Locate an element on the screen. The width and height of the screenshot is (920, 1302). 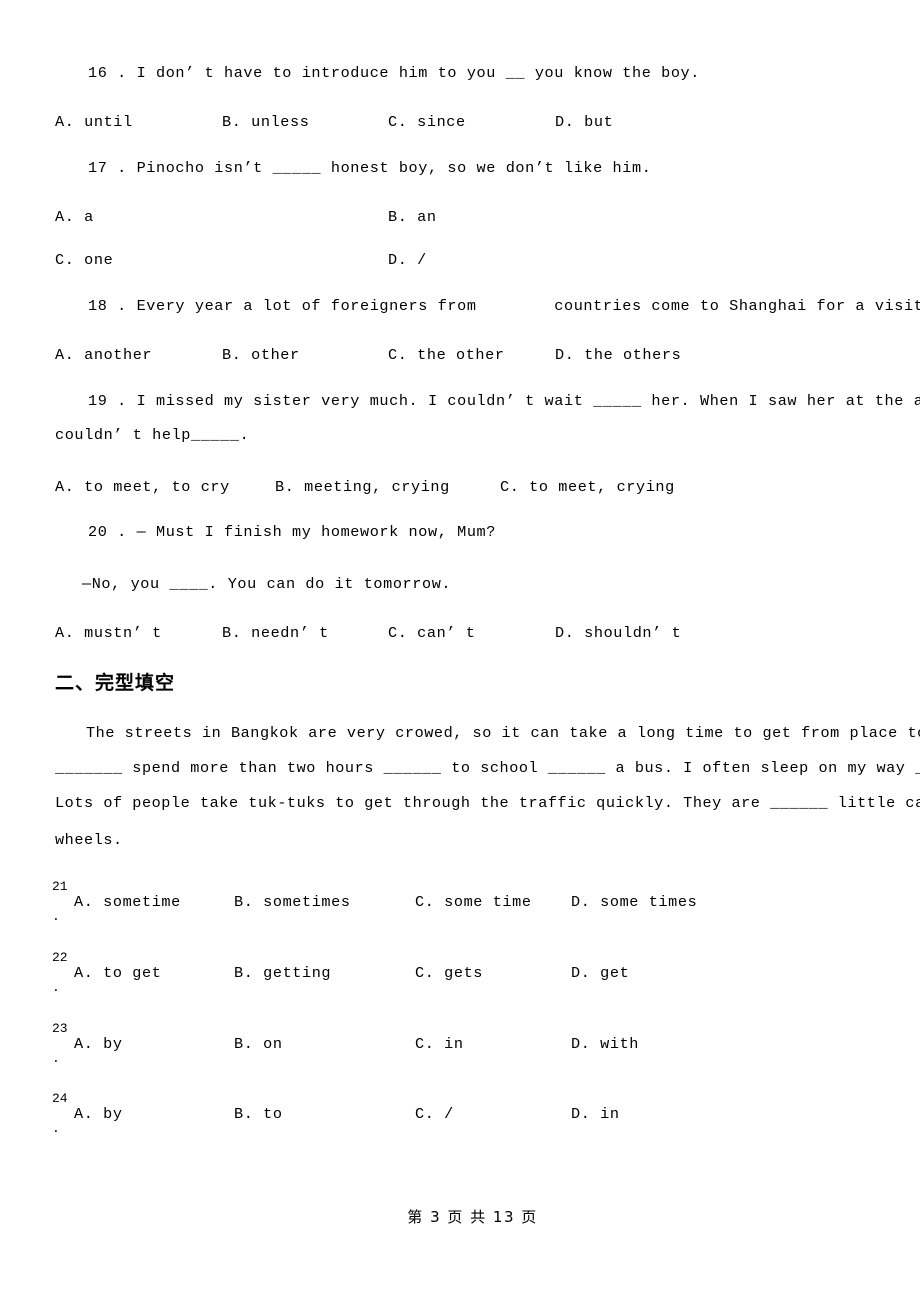
cloze-24-options: A. by B. to C. / D. in is located at coordinates (484, 1116).